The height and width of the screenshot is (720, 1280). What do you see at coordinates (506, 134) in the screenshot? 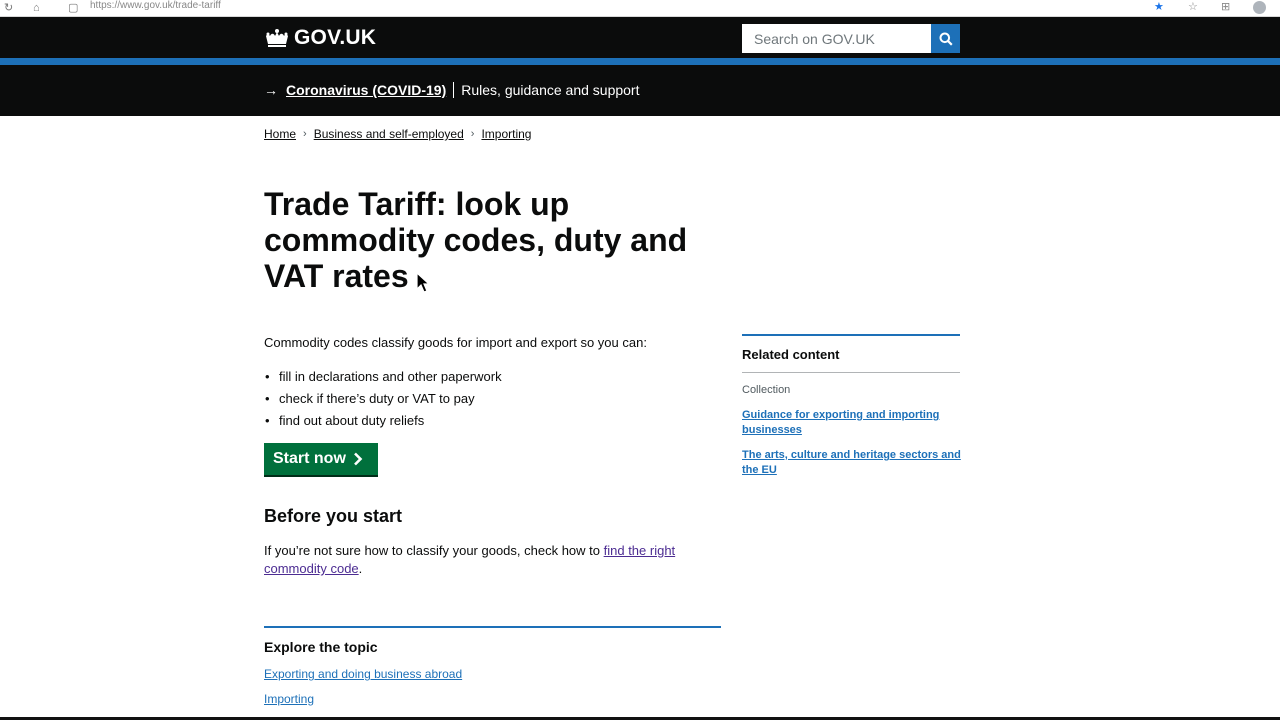
I see `breadcrumb-importing: Importing` at bounding box center [506, 134].